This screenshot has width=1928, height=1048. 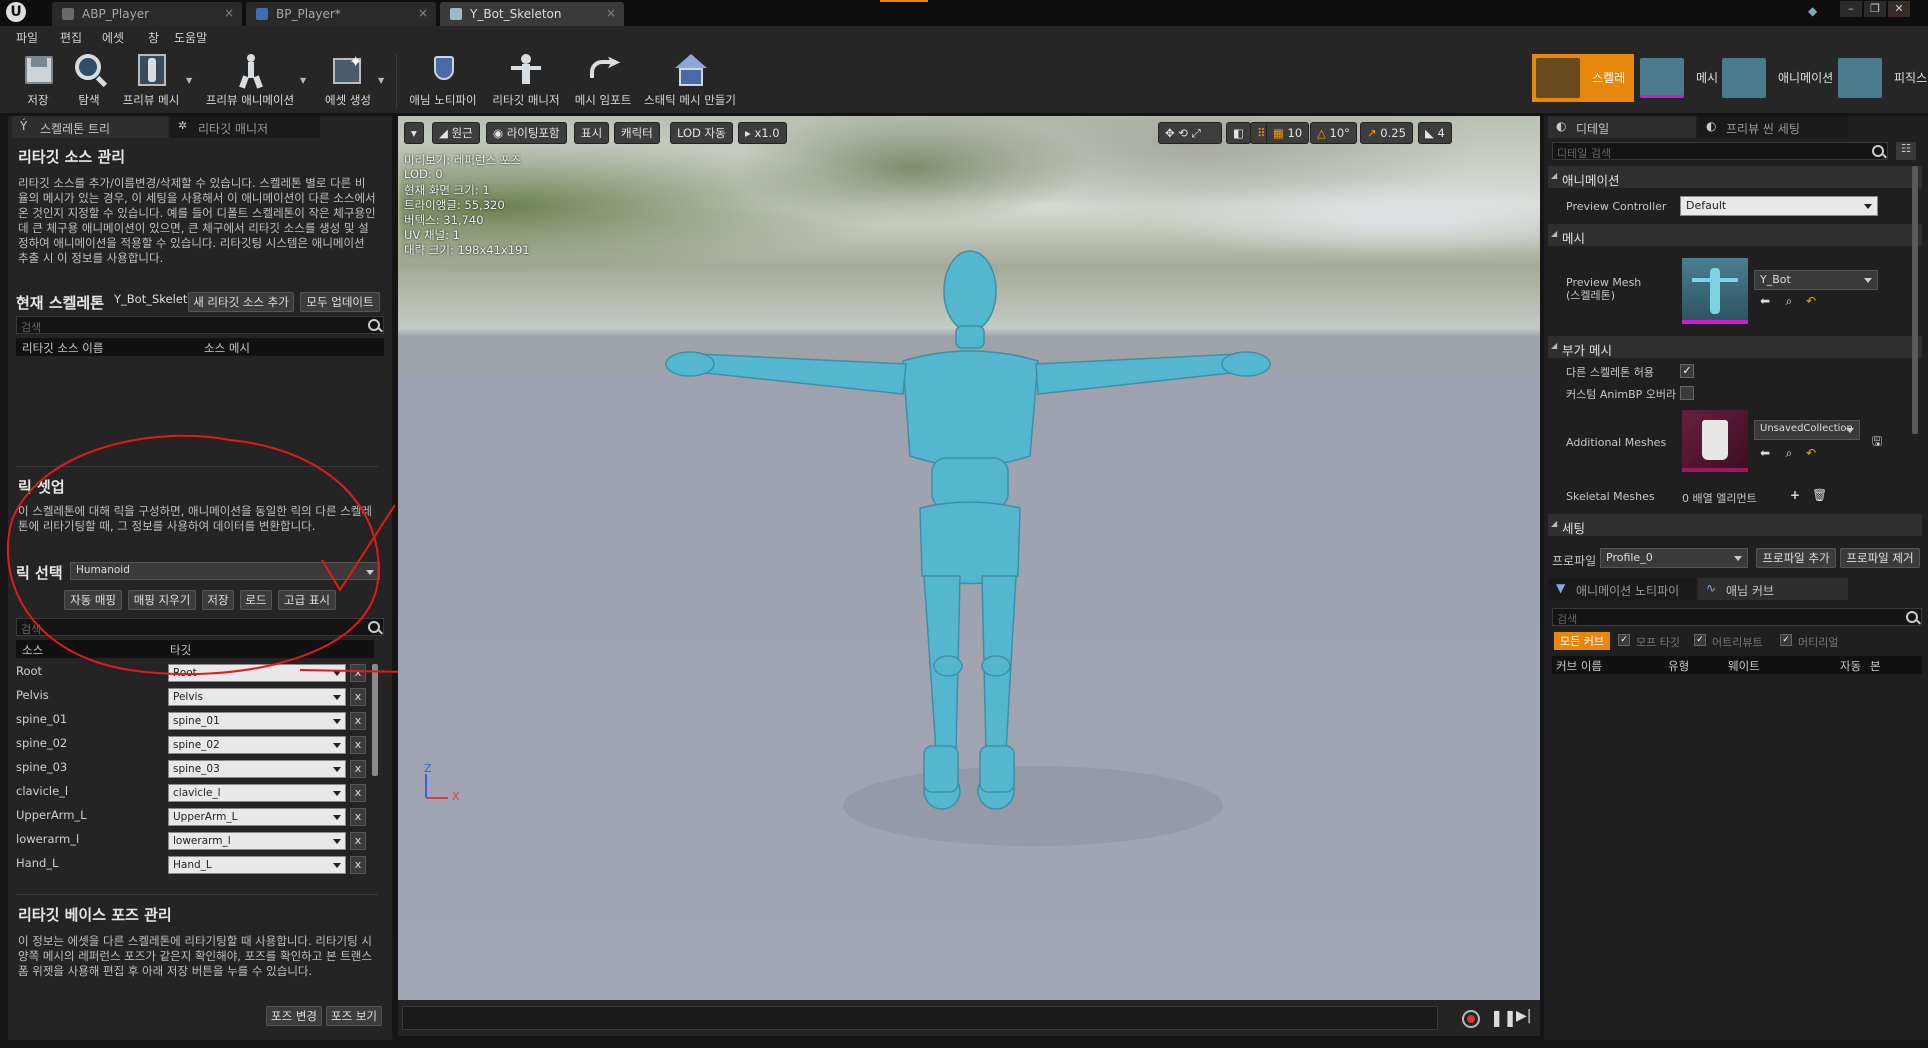 I want to click on details-scrollbar, so click(x=1915, y=300).